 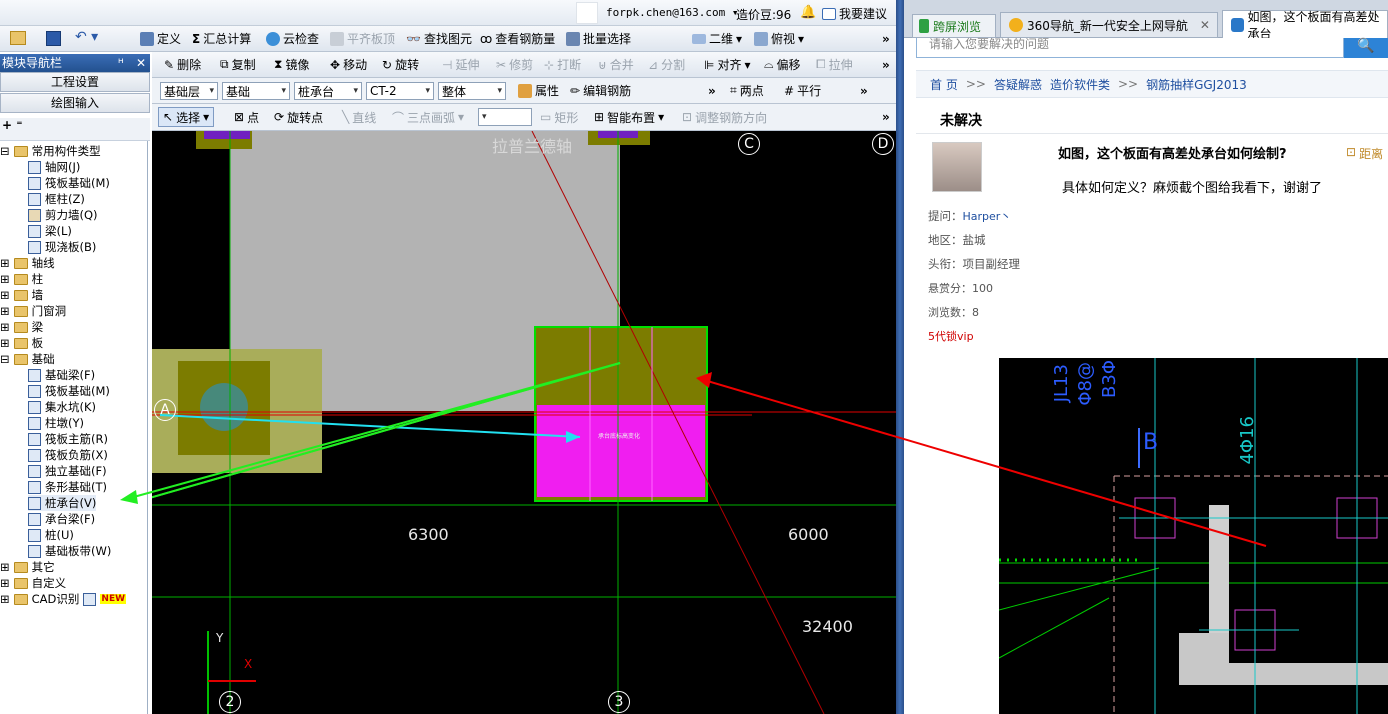 I want to click on tree-item: 剪力墙(Q), so click(x=63, y=215).